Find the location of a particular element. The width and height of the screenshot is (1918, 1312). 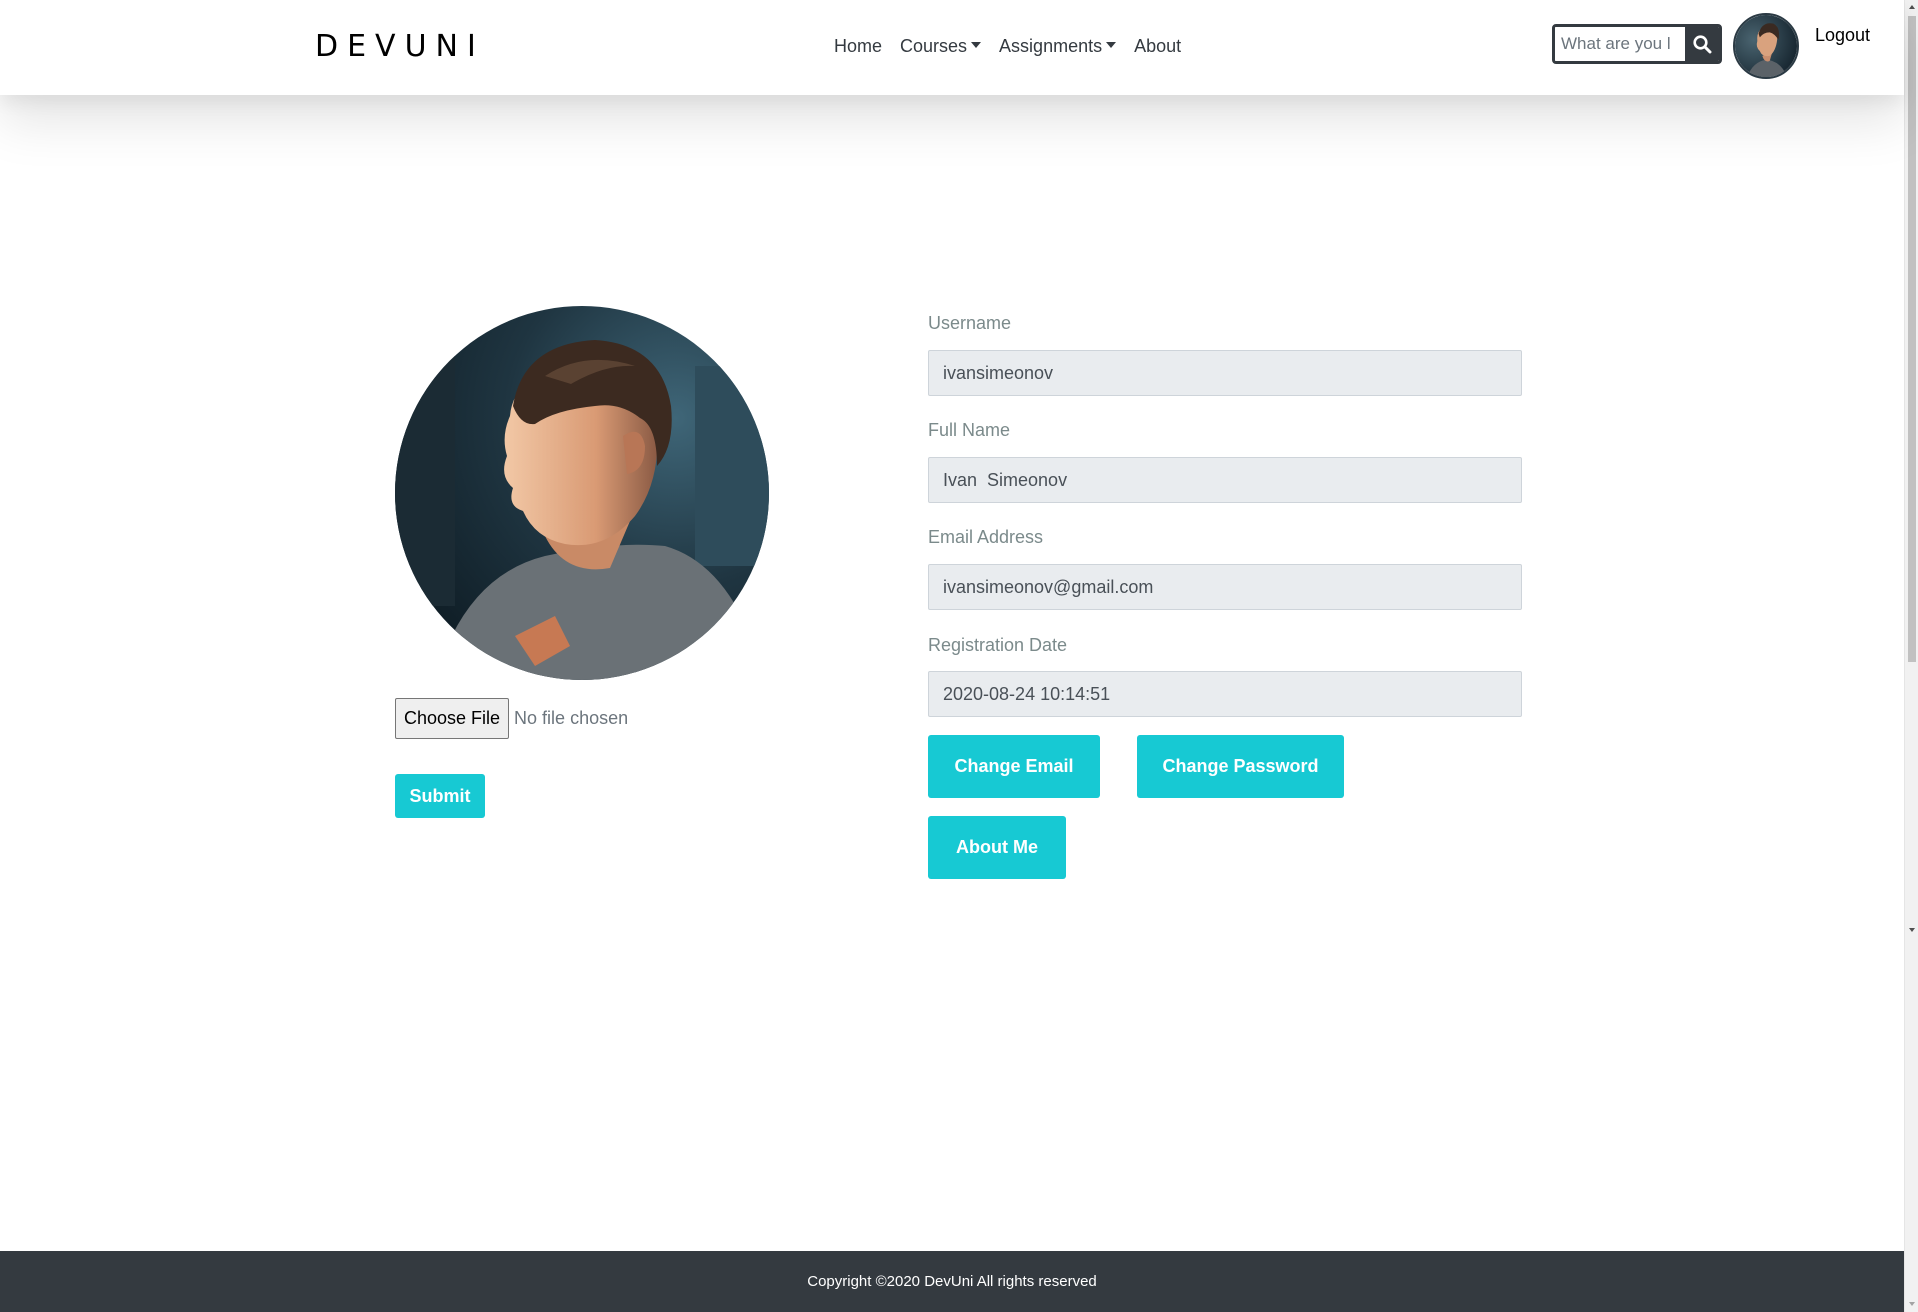

nav-link-home: Home is located at coordinates (858, 46).